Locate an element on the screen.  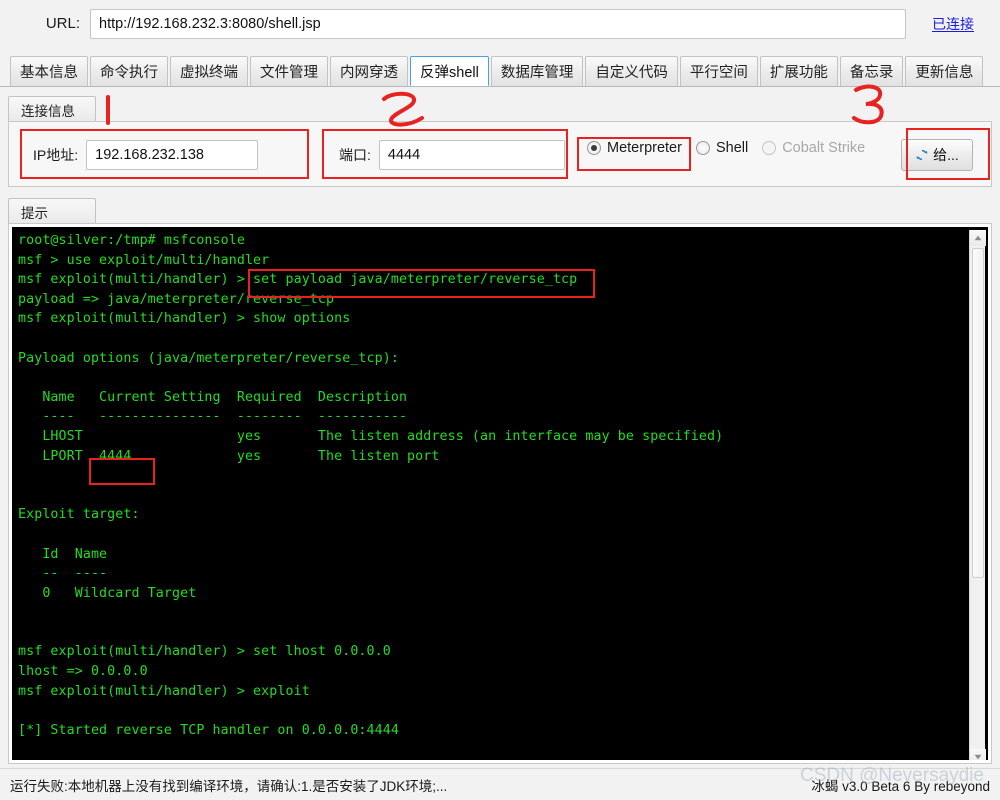
tab-reverse-shell: 反弹shell is located at coordinates (449, 71).